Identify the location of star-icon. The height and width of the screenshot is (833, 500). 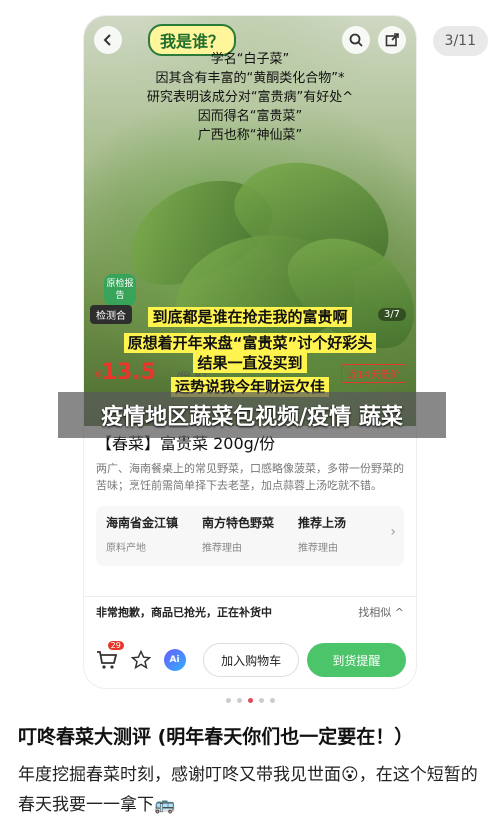
(140, 660).